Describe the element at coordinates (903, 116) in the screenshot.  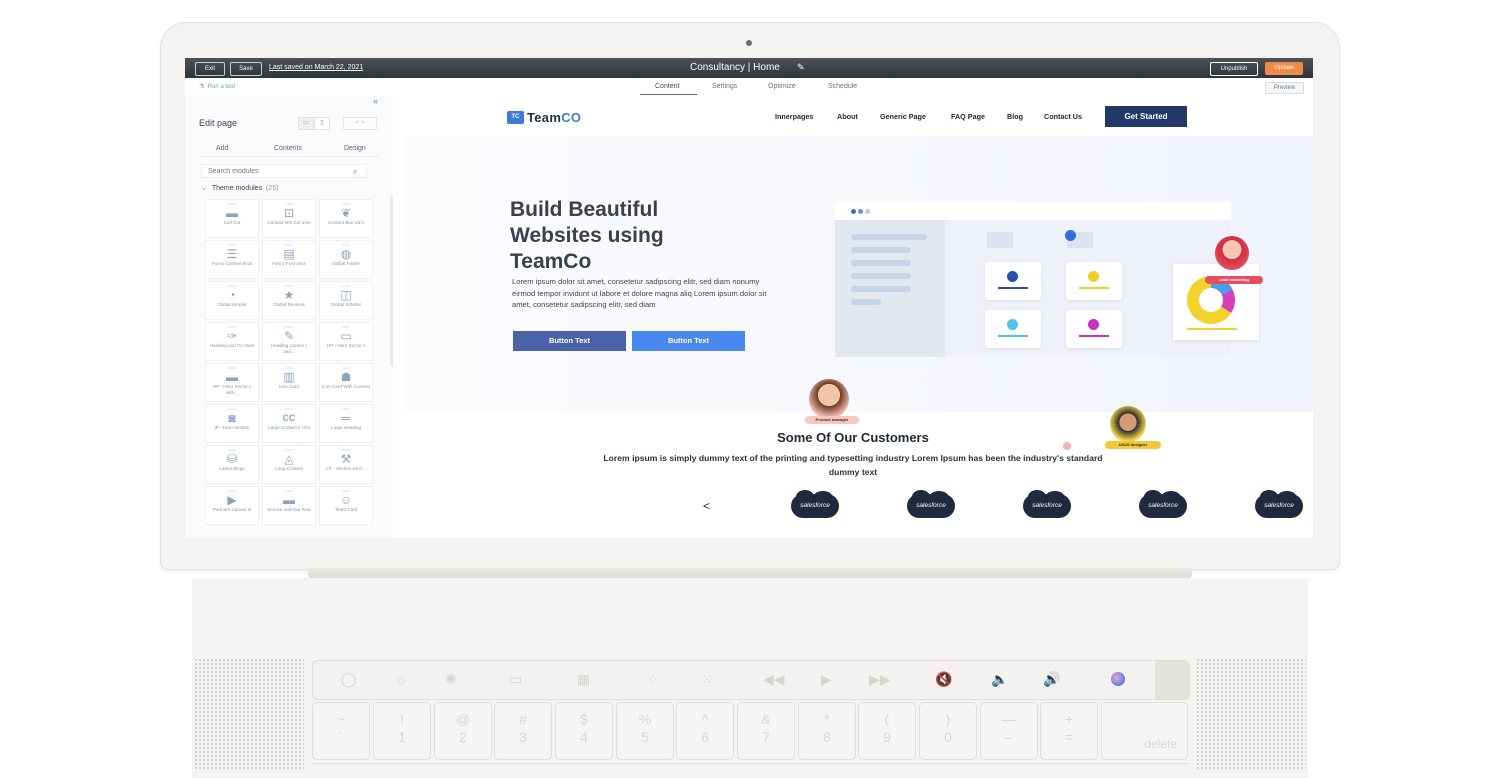
I see `nav-generic-page: Generic Page` at that location.